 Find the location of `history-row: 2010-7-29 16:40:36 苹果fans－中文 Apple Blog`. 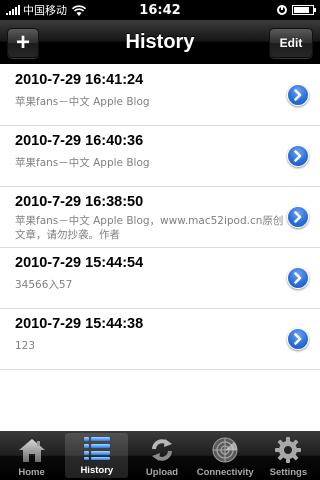

history-row: 2010-7-29 16:40:36 苹果fans－中文 Apple Blog is located at coordinates (160, 156).